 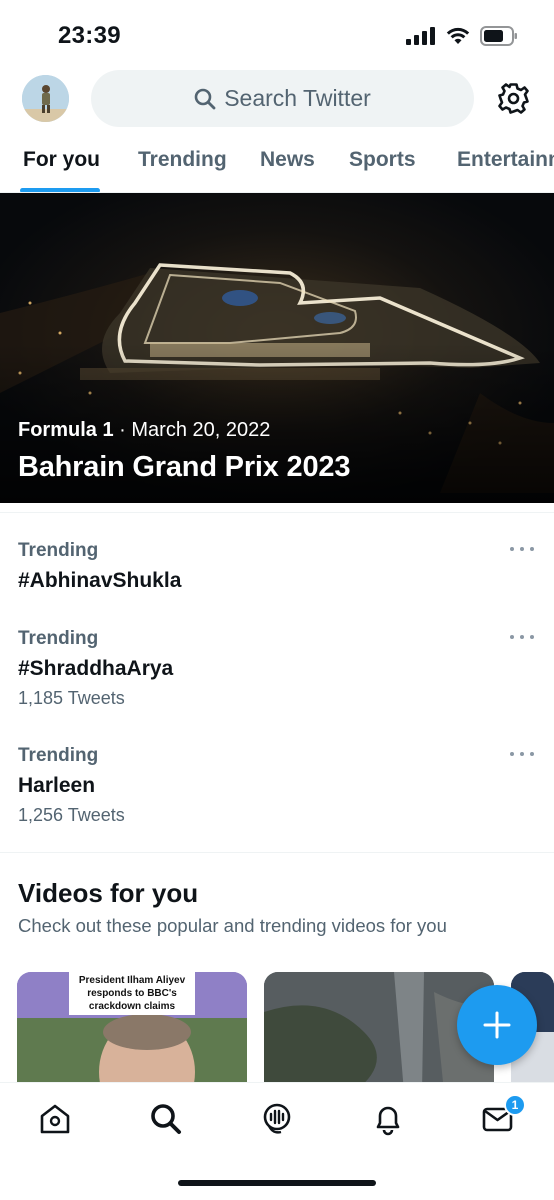 I want to click on hero-date: March 20, 2022, so click(x=201, y=430).